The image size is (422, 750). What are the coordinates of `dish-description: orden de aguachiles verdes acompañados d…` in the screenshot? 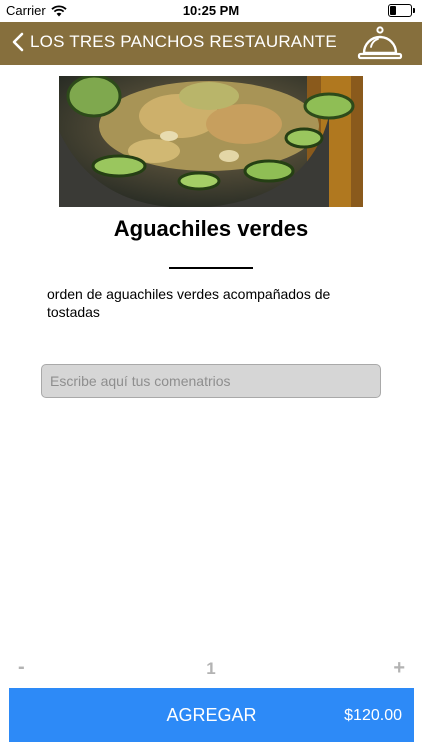 It's located at (189, 303).